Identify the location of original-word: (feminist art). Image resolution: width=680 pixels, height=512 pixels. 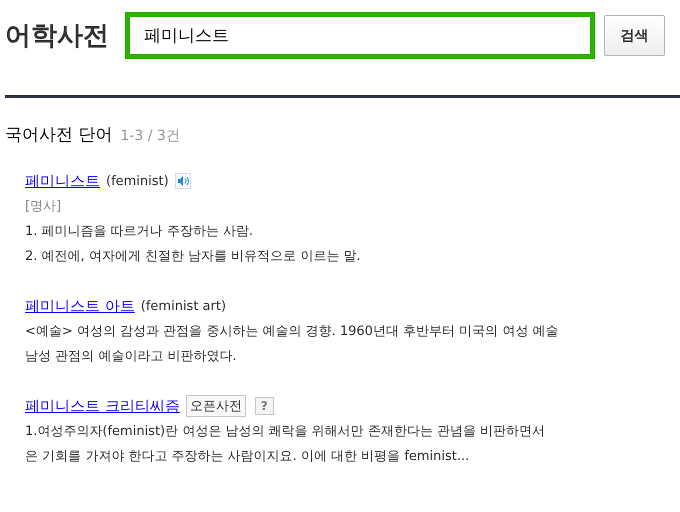
(183, 306).